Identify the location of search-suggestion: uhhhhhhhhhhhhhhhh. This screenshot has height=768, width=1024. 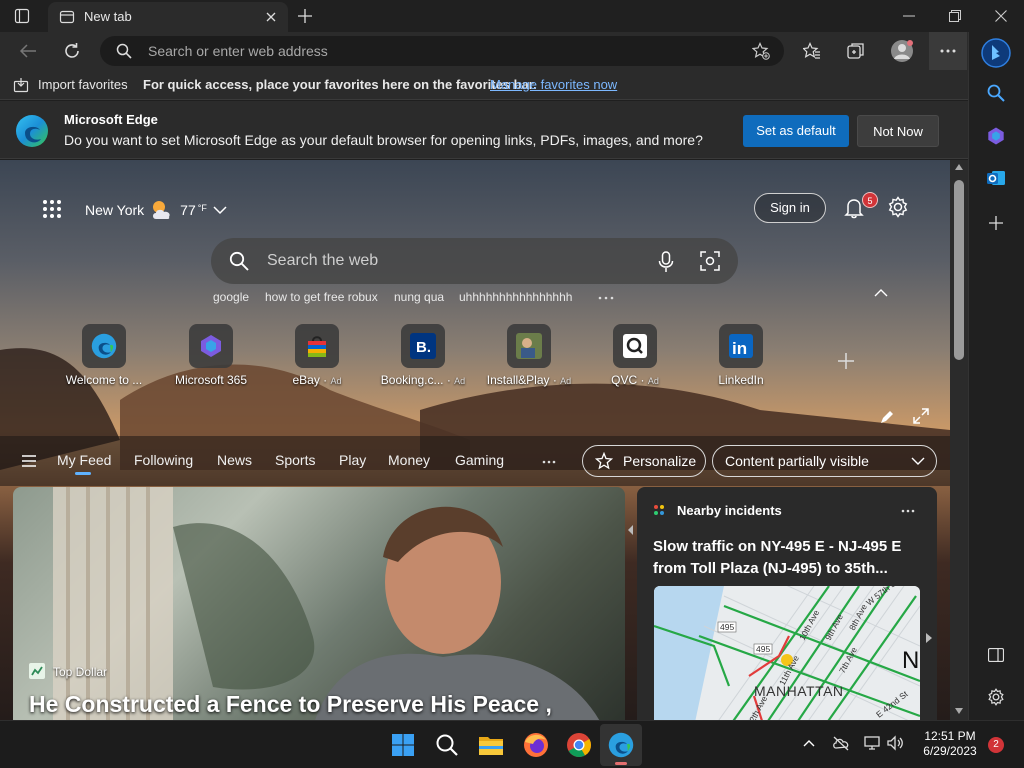
(515, 297).